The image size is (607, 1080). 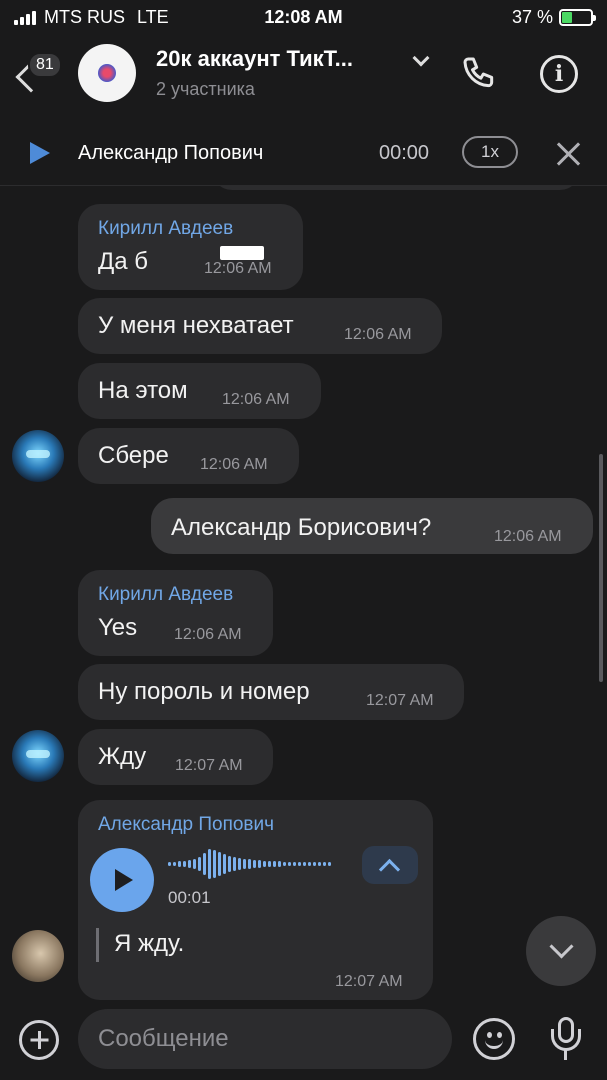 What do you see at coordinates (188, 456) in the screenshot?
I see `message-bubble: Сбере 12:06 AM` at bounding box center [188, 456].